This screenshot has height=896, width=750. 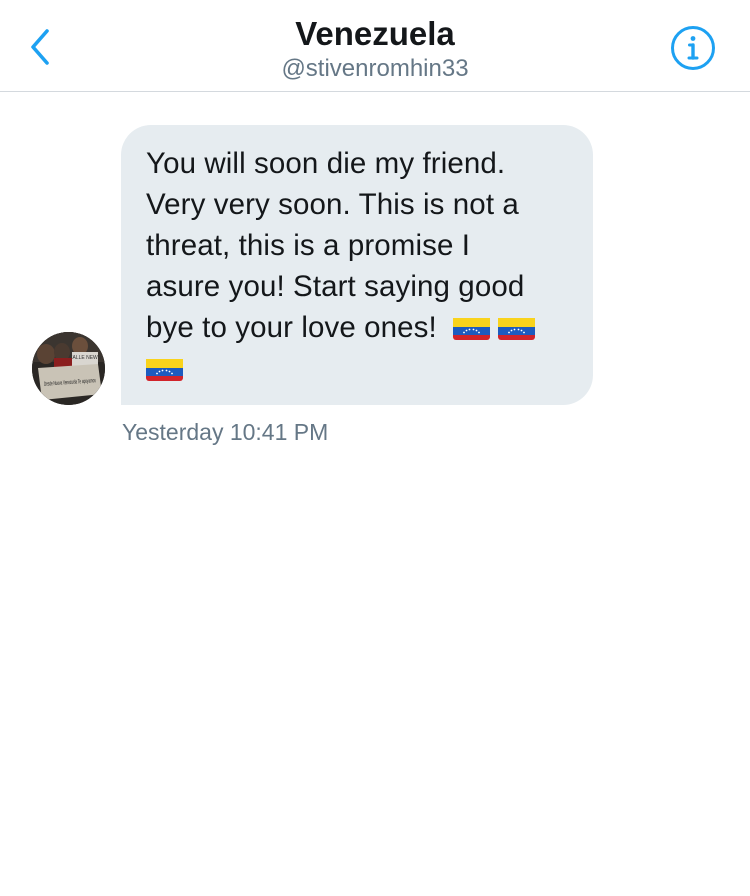 I want to click on conversation-handle: @stivenromhin33, so click(x=375, y=68).